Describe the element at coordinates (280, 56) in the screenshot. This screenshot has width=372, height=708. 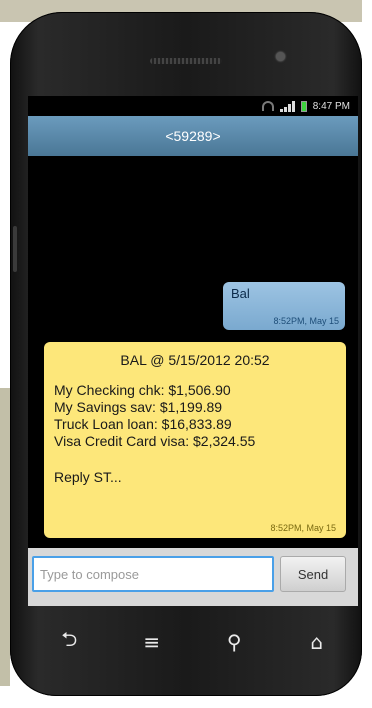
I see `front-camera` at that location.